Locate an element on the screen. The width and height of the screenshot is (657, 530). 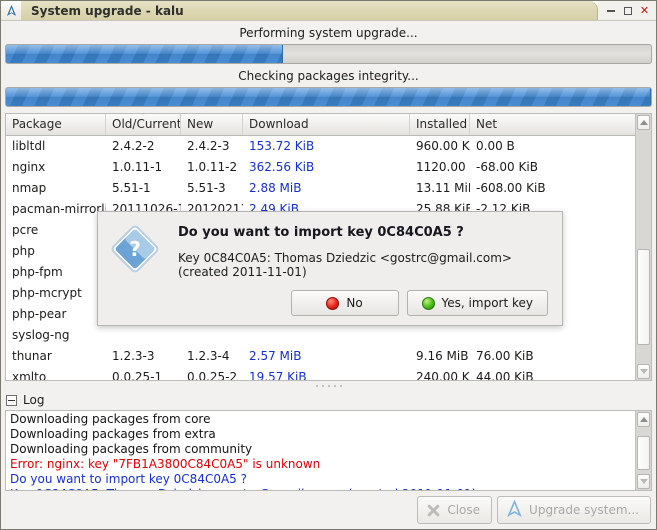
bottom-progress-bar is located at coordinates (328, 97).